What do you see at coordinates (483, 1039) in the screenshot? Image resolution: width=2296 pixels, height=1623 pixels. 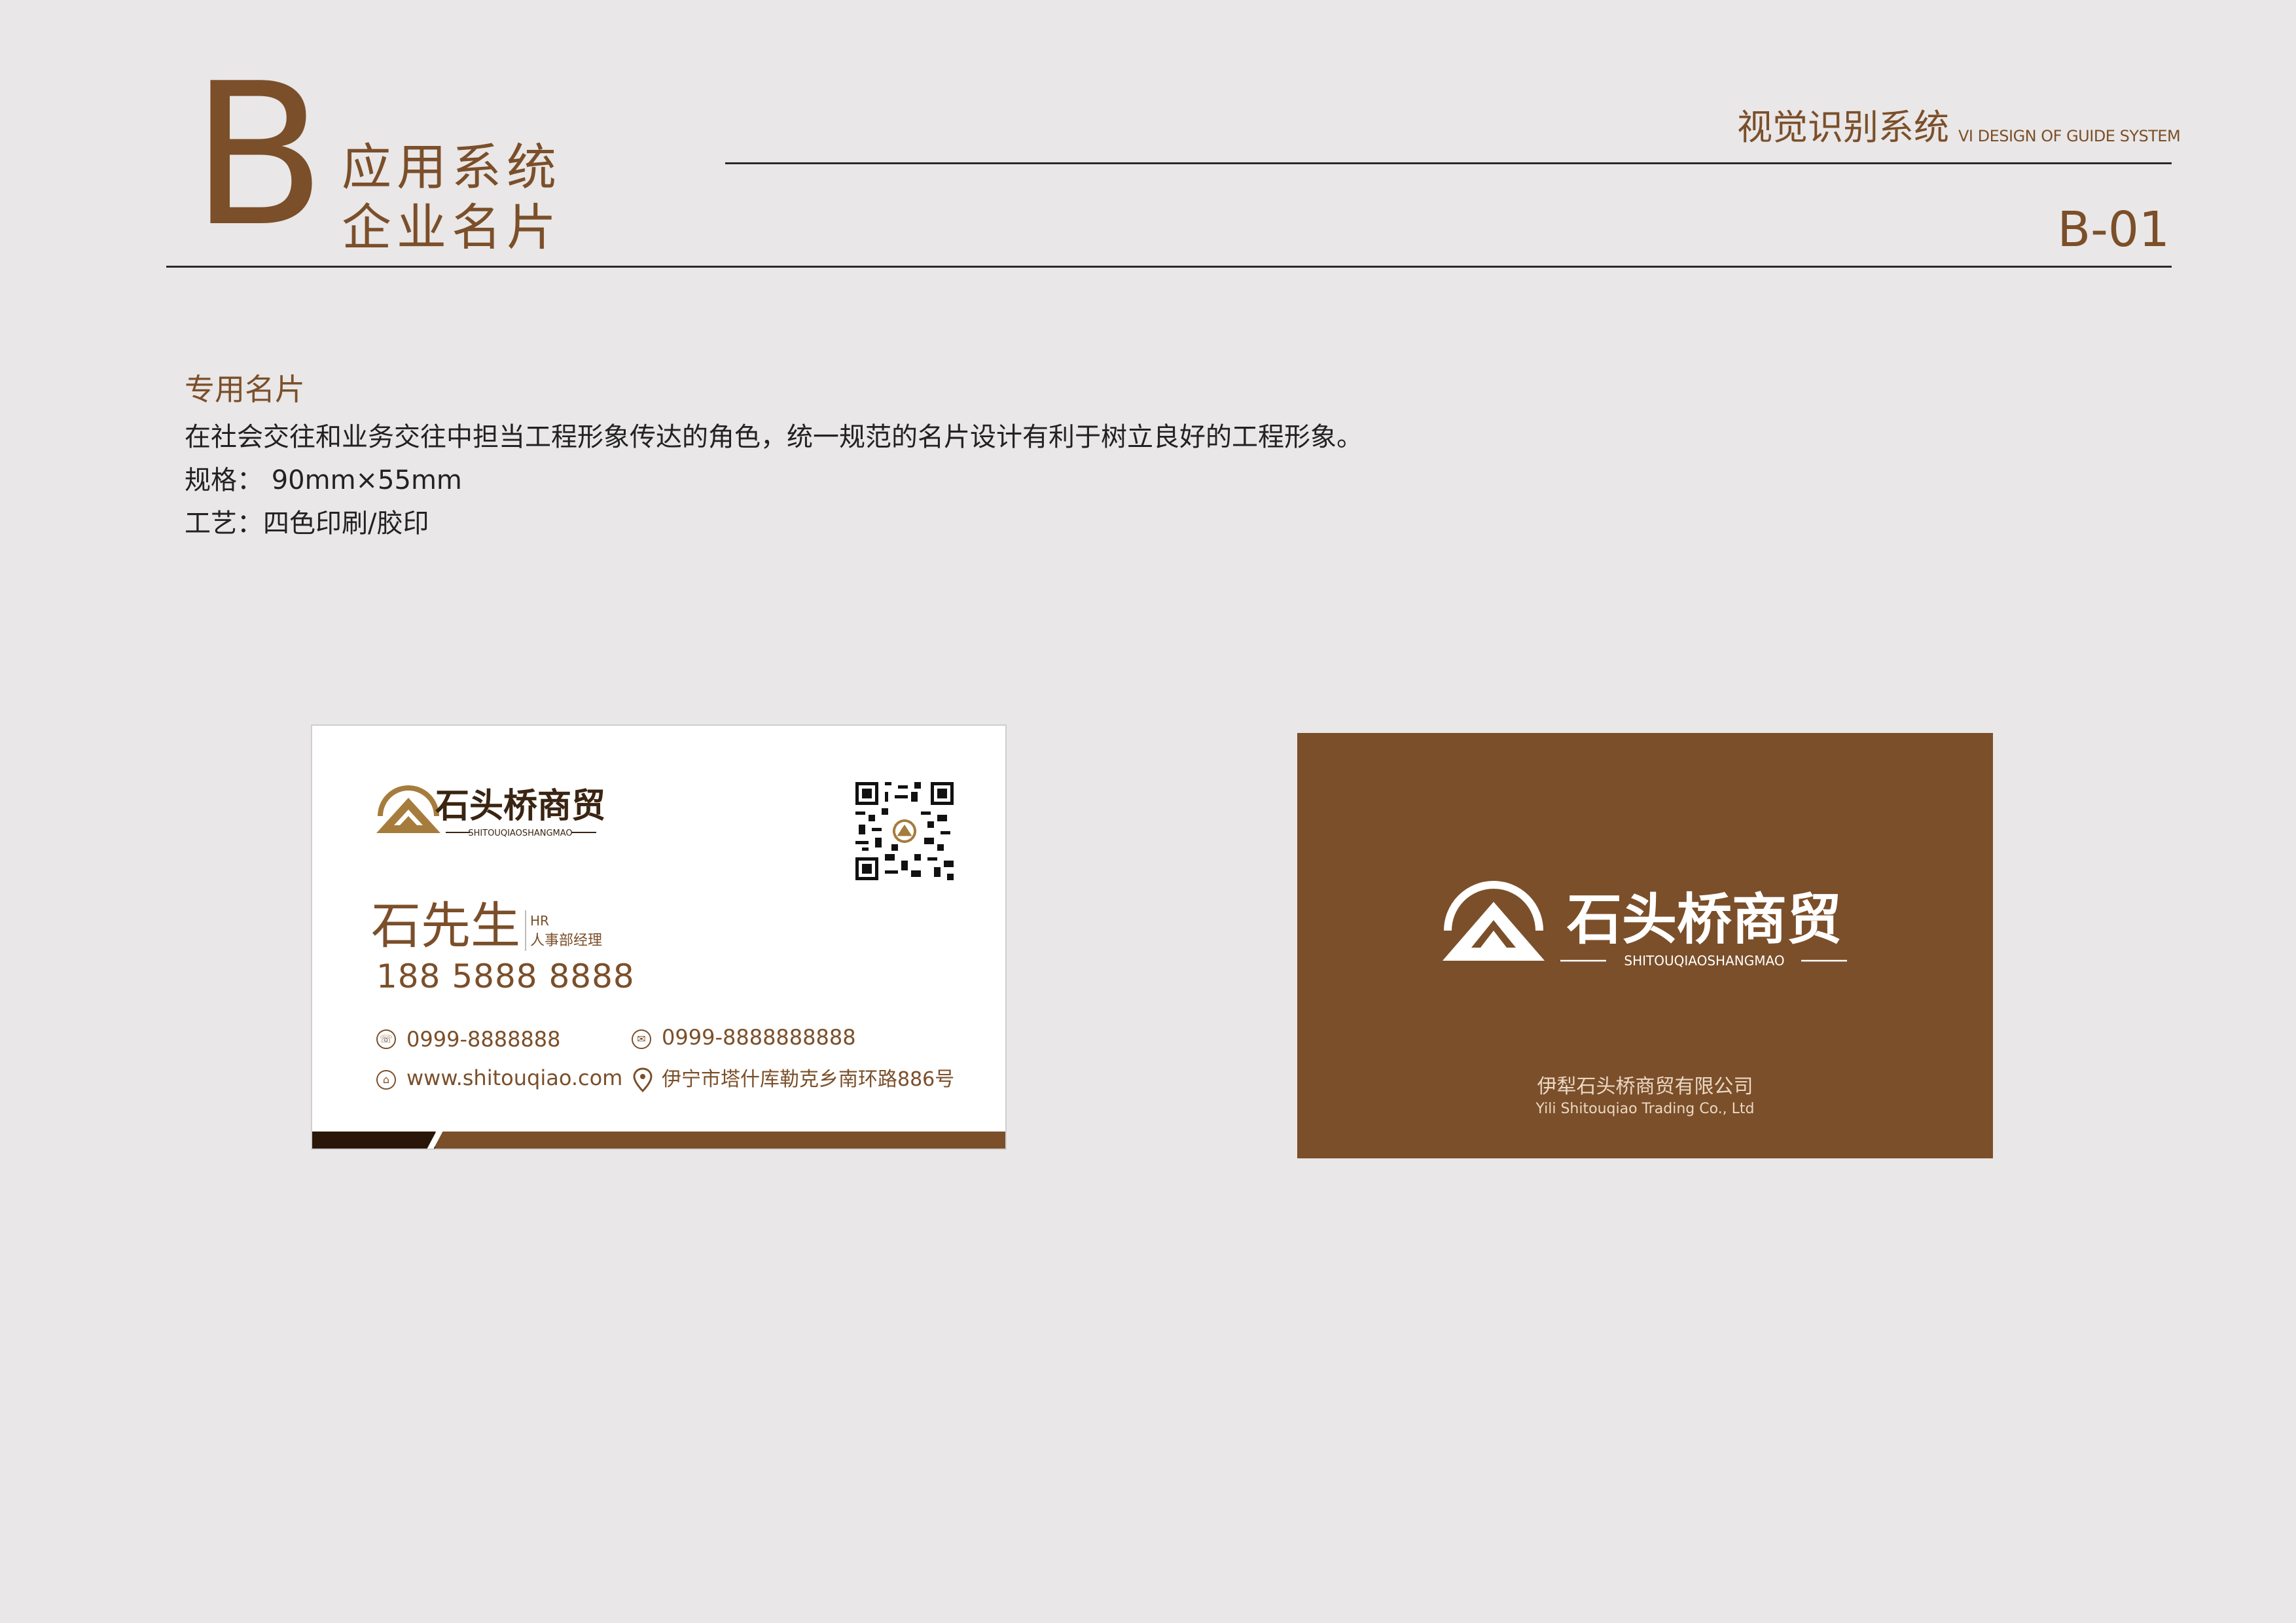 I see `phone-number: 0999-8888888` at bounding box center [483, 1039].